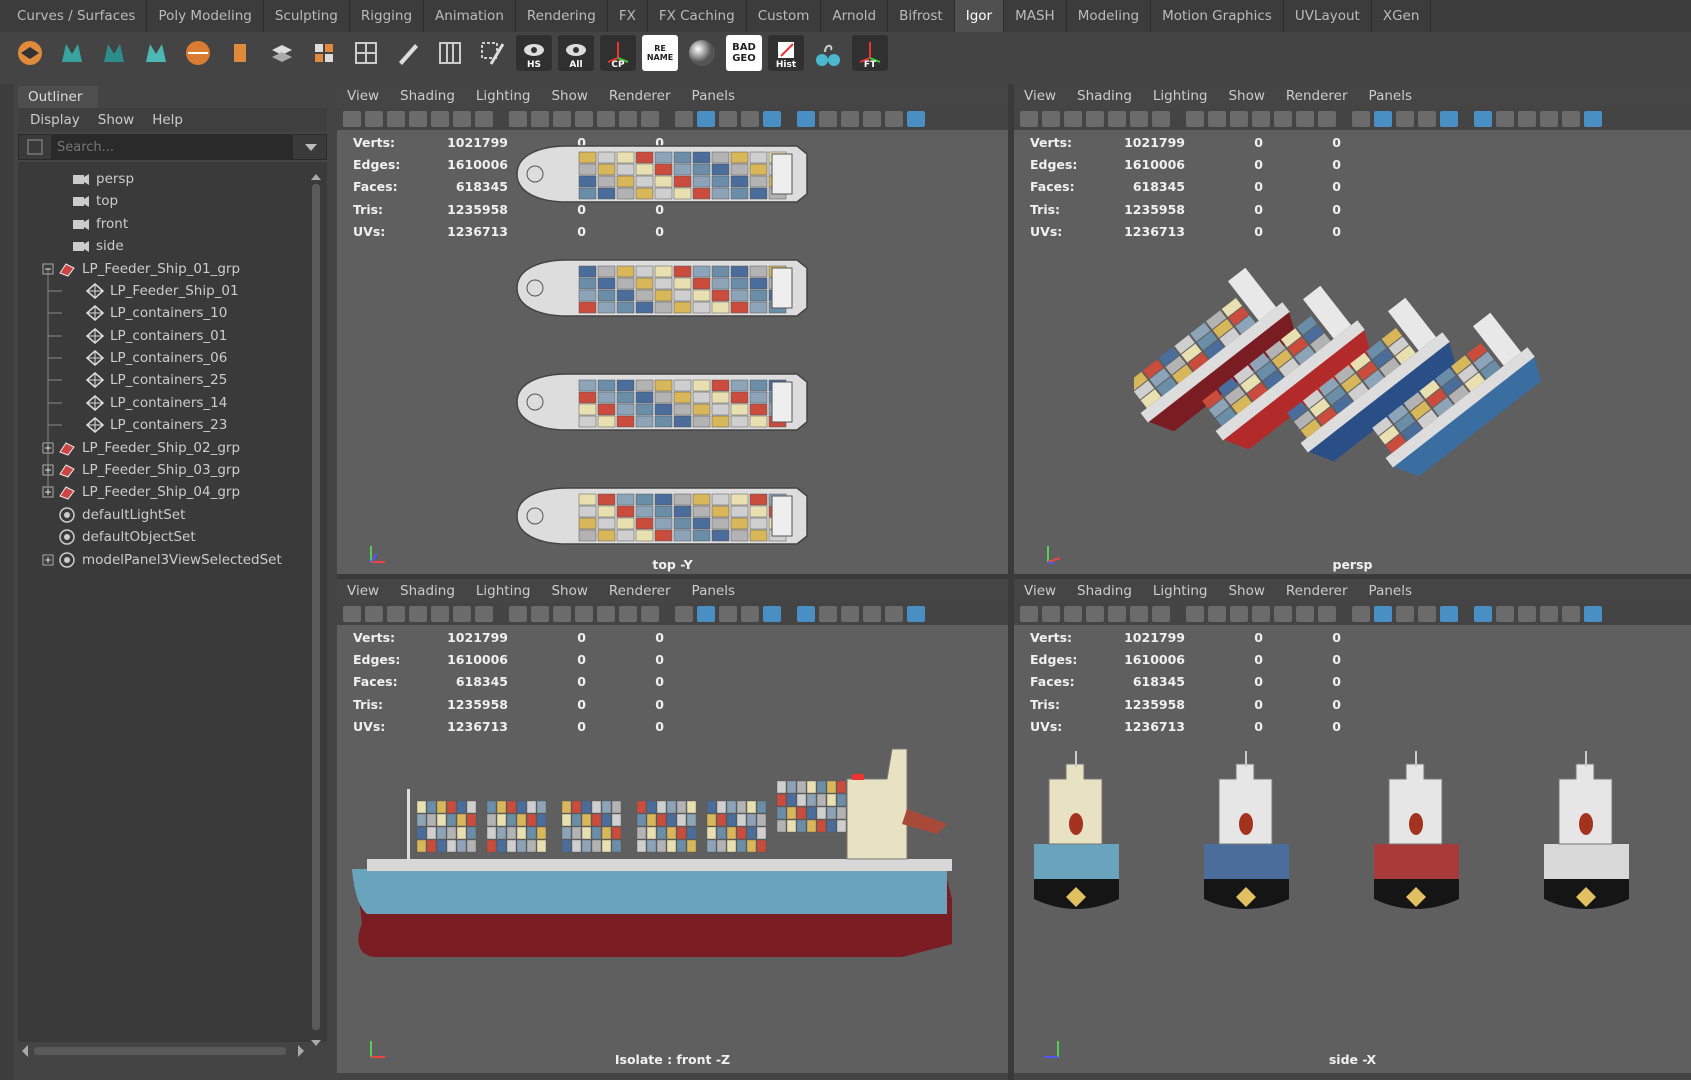 This screenshot has height=1080, width=1691. What do you see at coordinates (55, 120) in the screenshot?
I see `outliner-menu-display: Display` at bounding box center [55, 120].